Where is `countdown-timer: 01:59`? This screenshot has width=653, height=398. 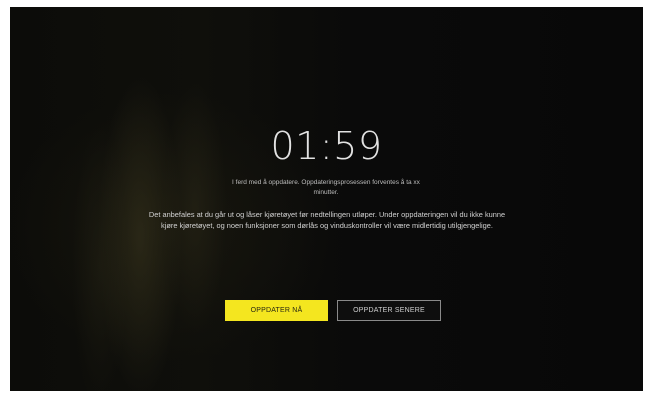
countdown-timer: 01:59 is located at coordinates (326, 146).